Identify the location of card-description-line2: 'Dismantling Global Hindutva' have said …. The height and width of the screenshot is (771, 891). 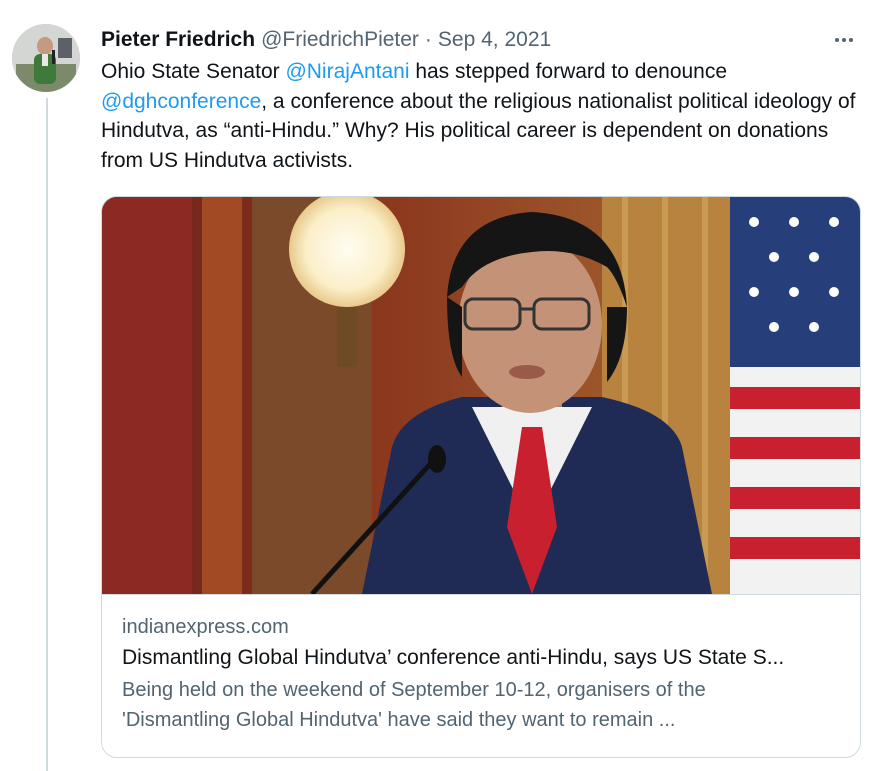
(399, 720).